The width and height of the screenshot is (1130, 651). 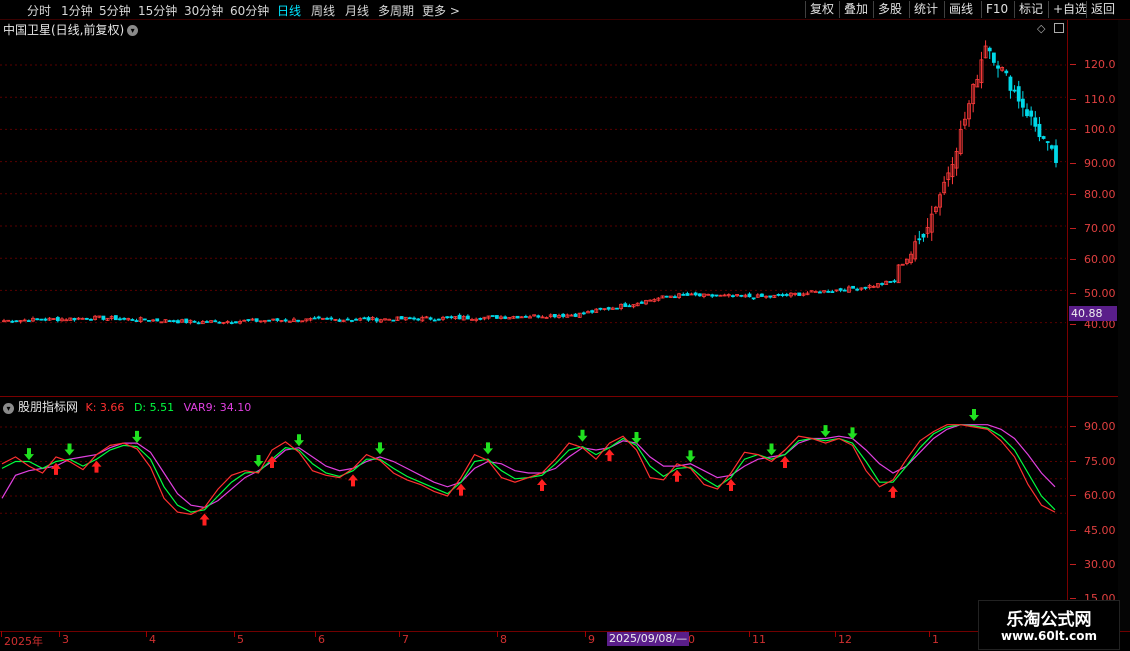 I want to click on indicator-tick: 30.00, so click(x=1093, y=564).